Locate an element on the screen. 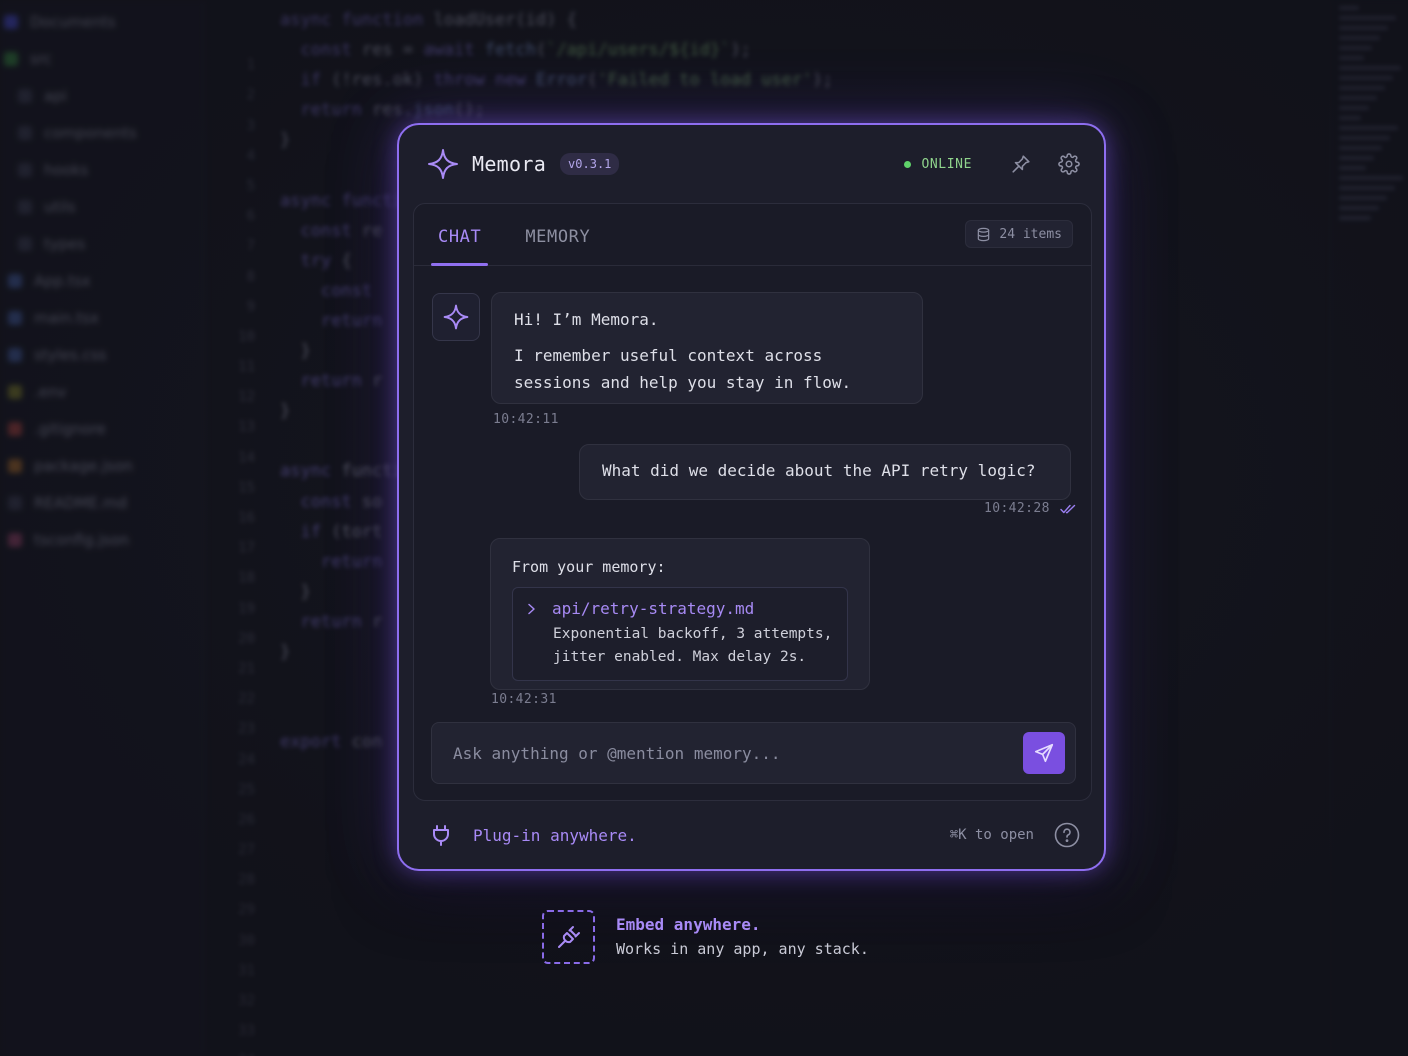 The image size is (1408, 1056). embed-subtitle: Works in any app, any stack. is located at coordinates (742, 949).